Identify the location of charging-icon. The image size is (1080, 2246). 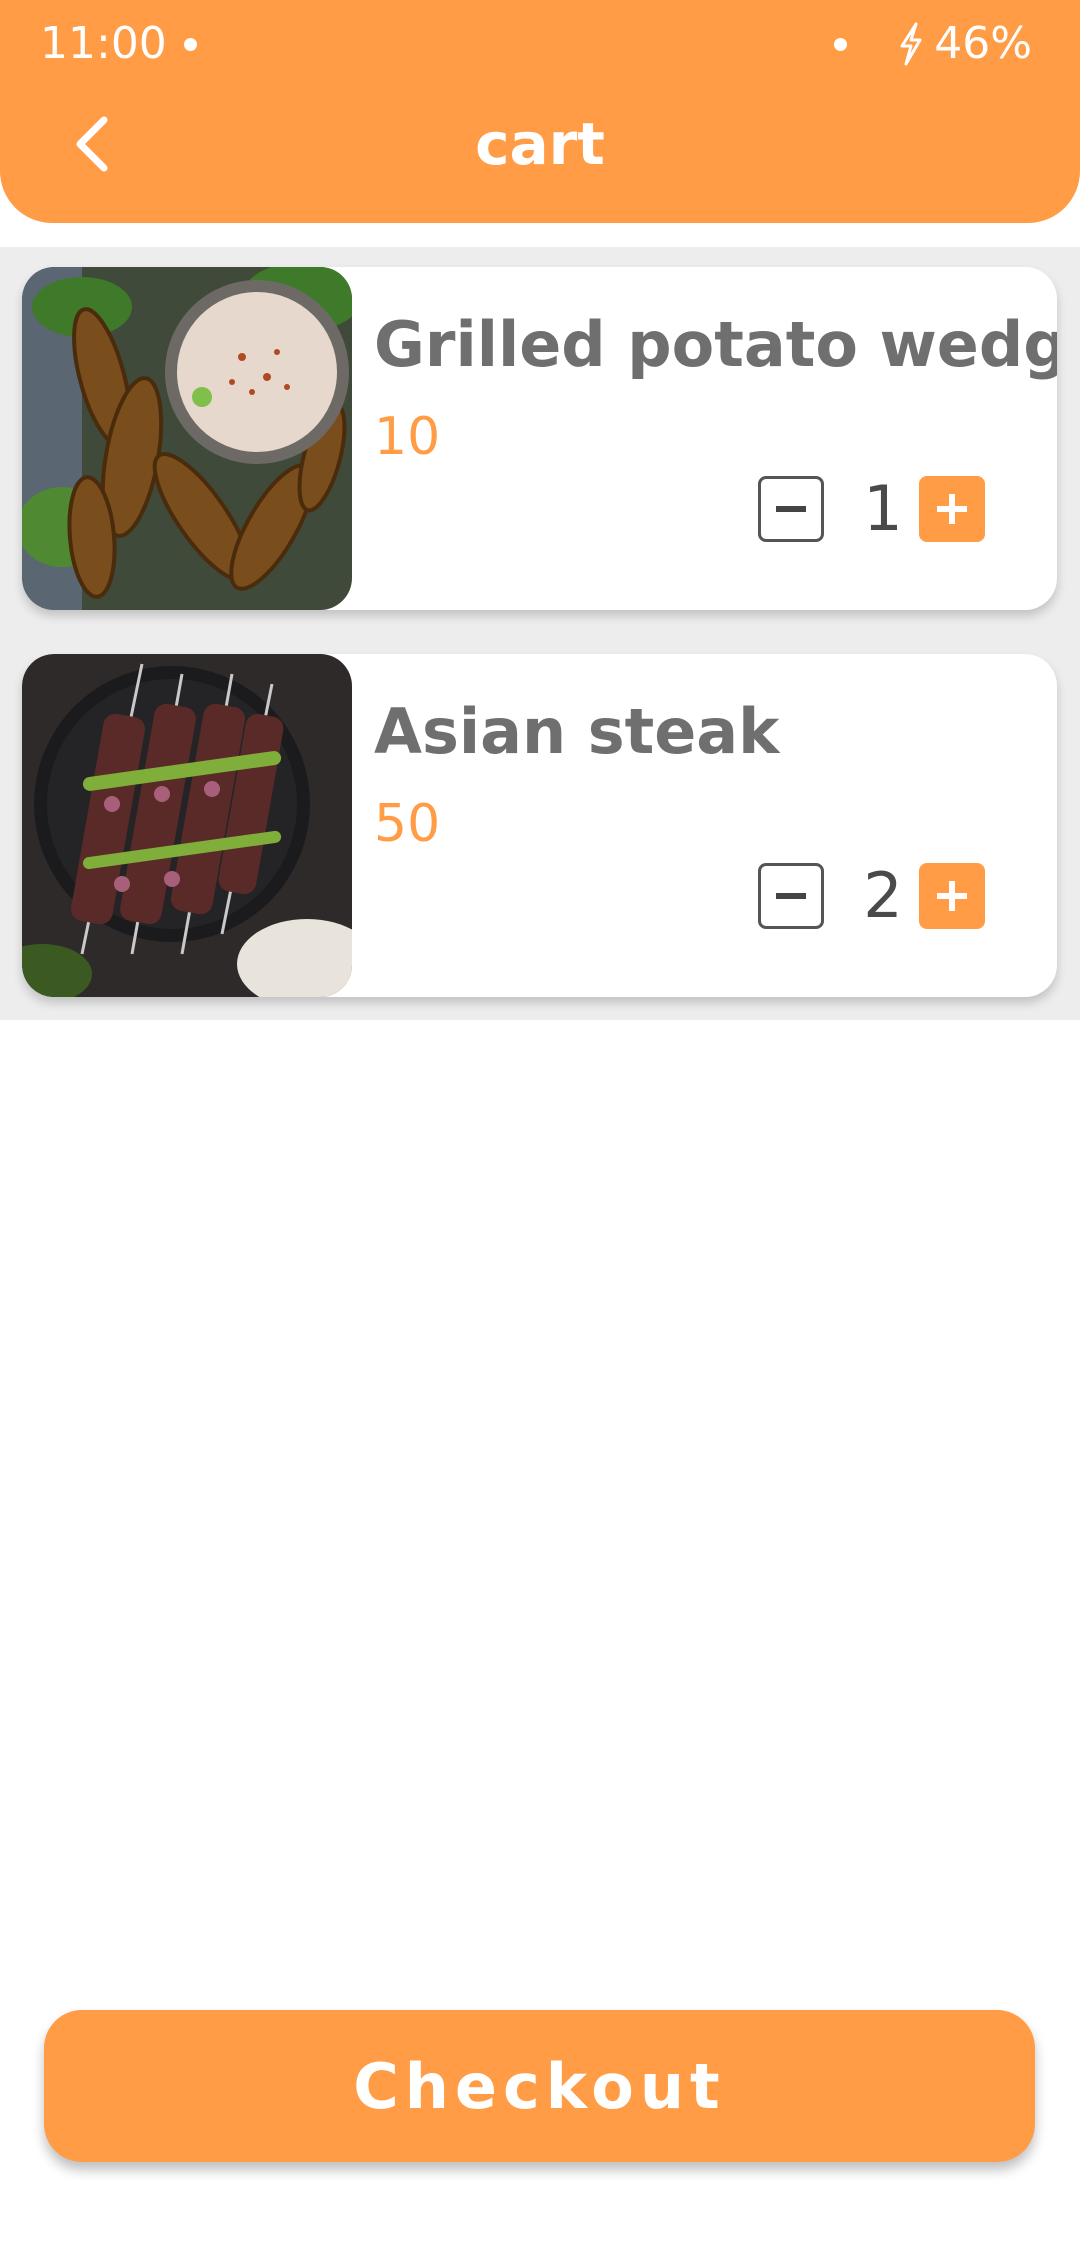
(911, 44).